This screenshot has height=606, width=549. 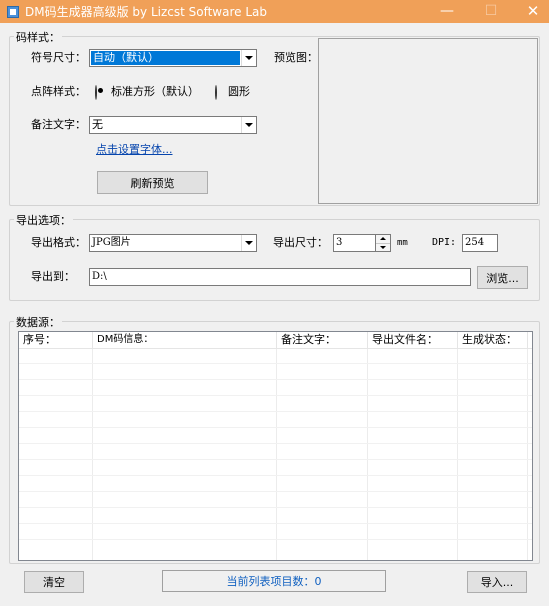 I want to click on column-header-index: 序号：, so click(x=56, y=340).